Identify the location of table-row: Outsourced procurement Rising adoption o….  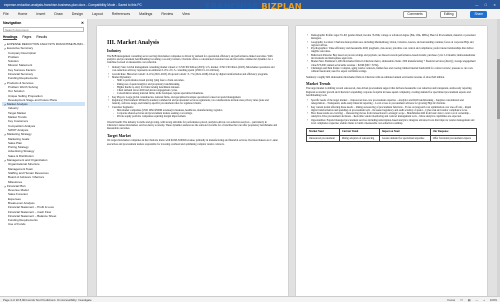
(392, 138).